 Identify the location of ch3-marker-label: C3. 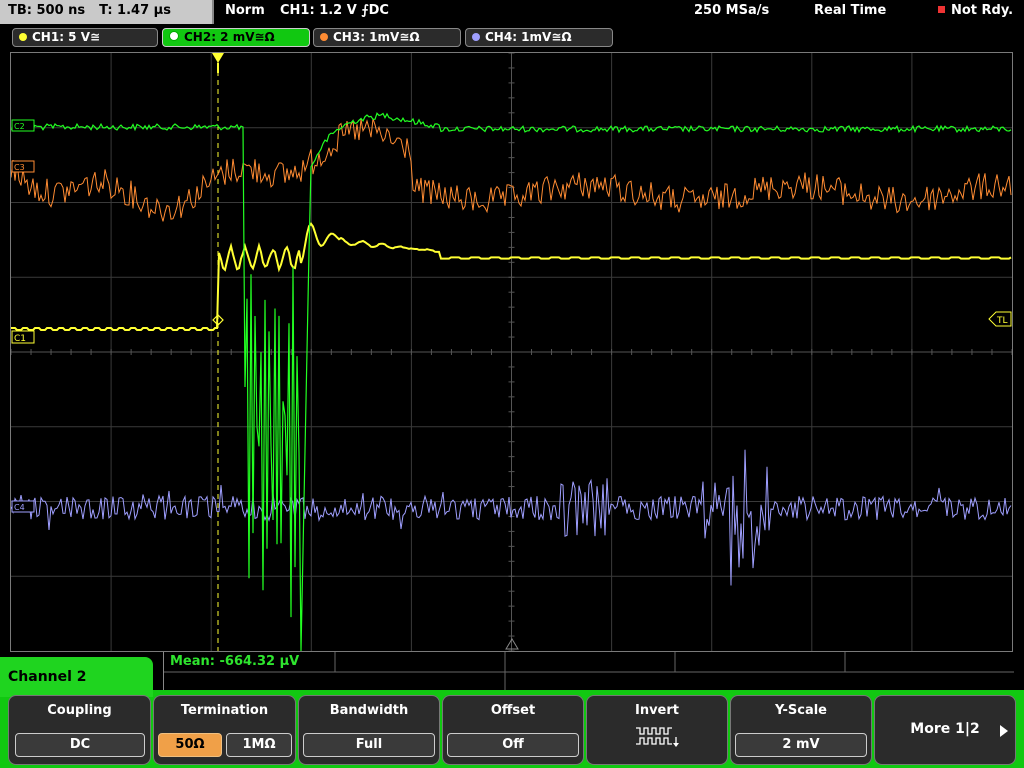
(19, 167).